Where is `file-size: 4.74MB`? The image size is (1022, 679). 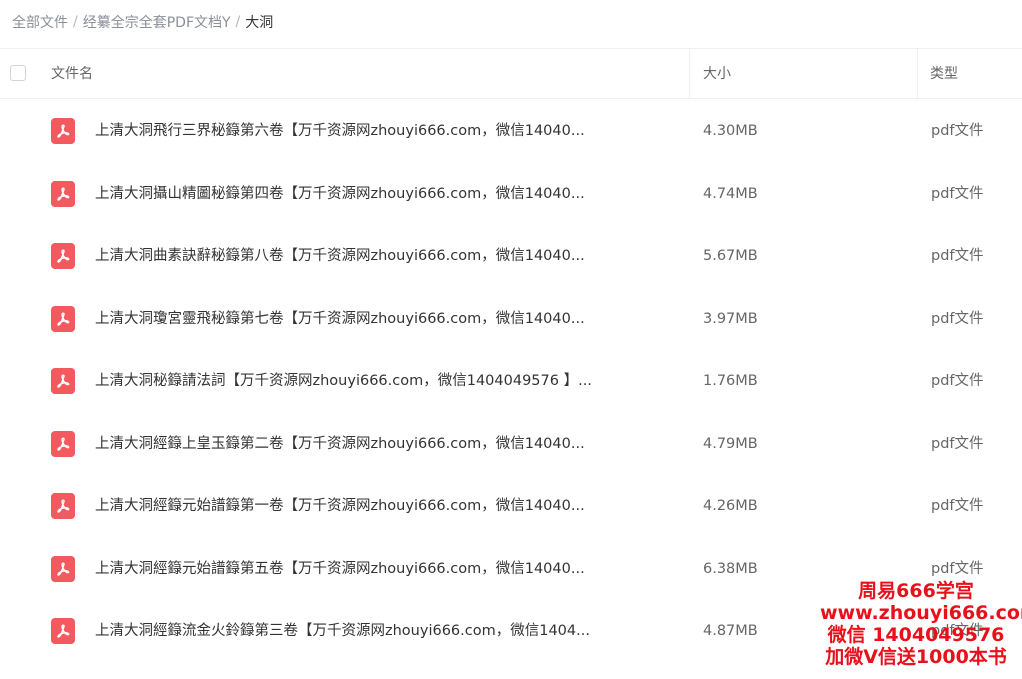
file-size: 4.74MB is located at coordinates (730, 193).